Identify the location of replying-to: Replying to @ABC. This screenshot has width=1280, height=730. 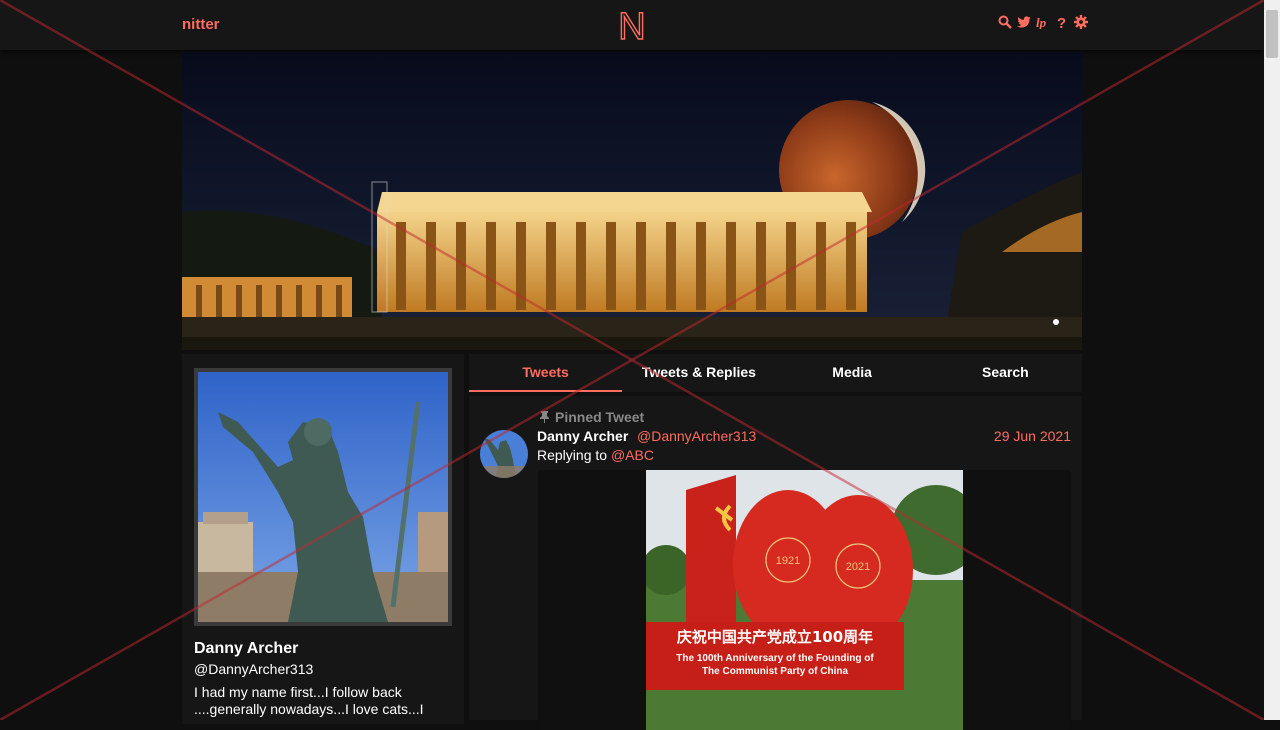
(595, 455).